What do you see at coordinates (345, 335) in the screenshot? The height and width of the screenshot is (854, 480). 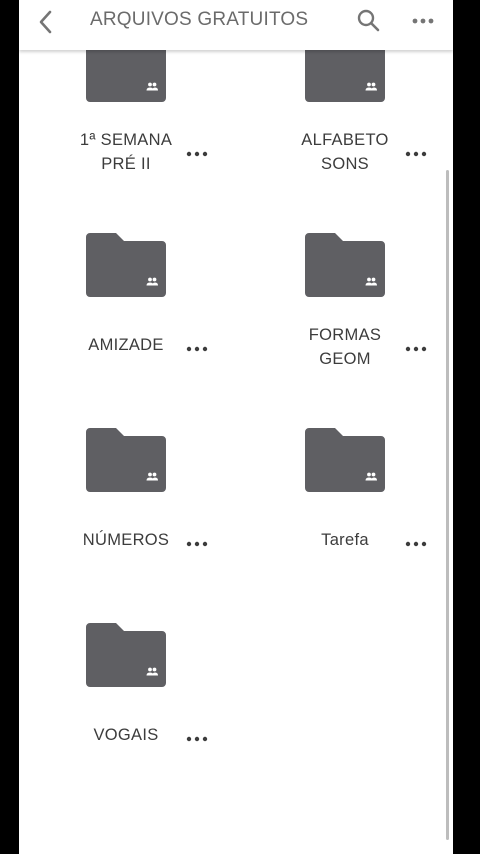 I see `folder-name-line: FORMAS` at bounding box center [345, 335].